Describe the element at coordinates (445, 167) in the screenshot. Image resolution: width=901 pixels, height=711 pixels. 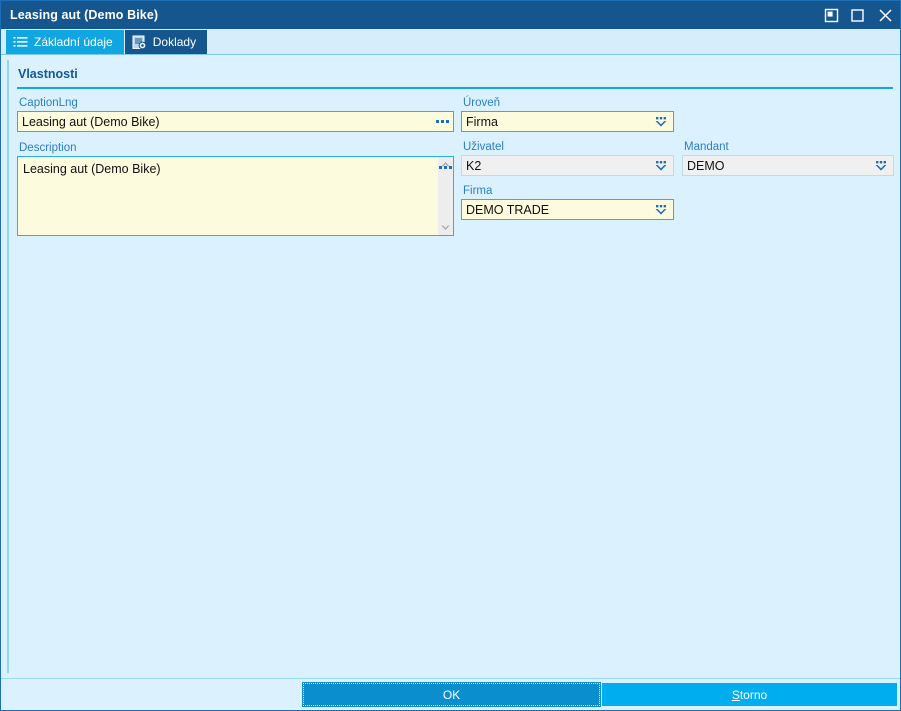
I see `description-ellipsis-button` at that location.